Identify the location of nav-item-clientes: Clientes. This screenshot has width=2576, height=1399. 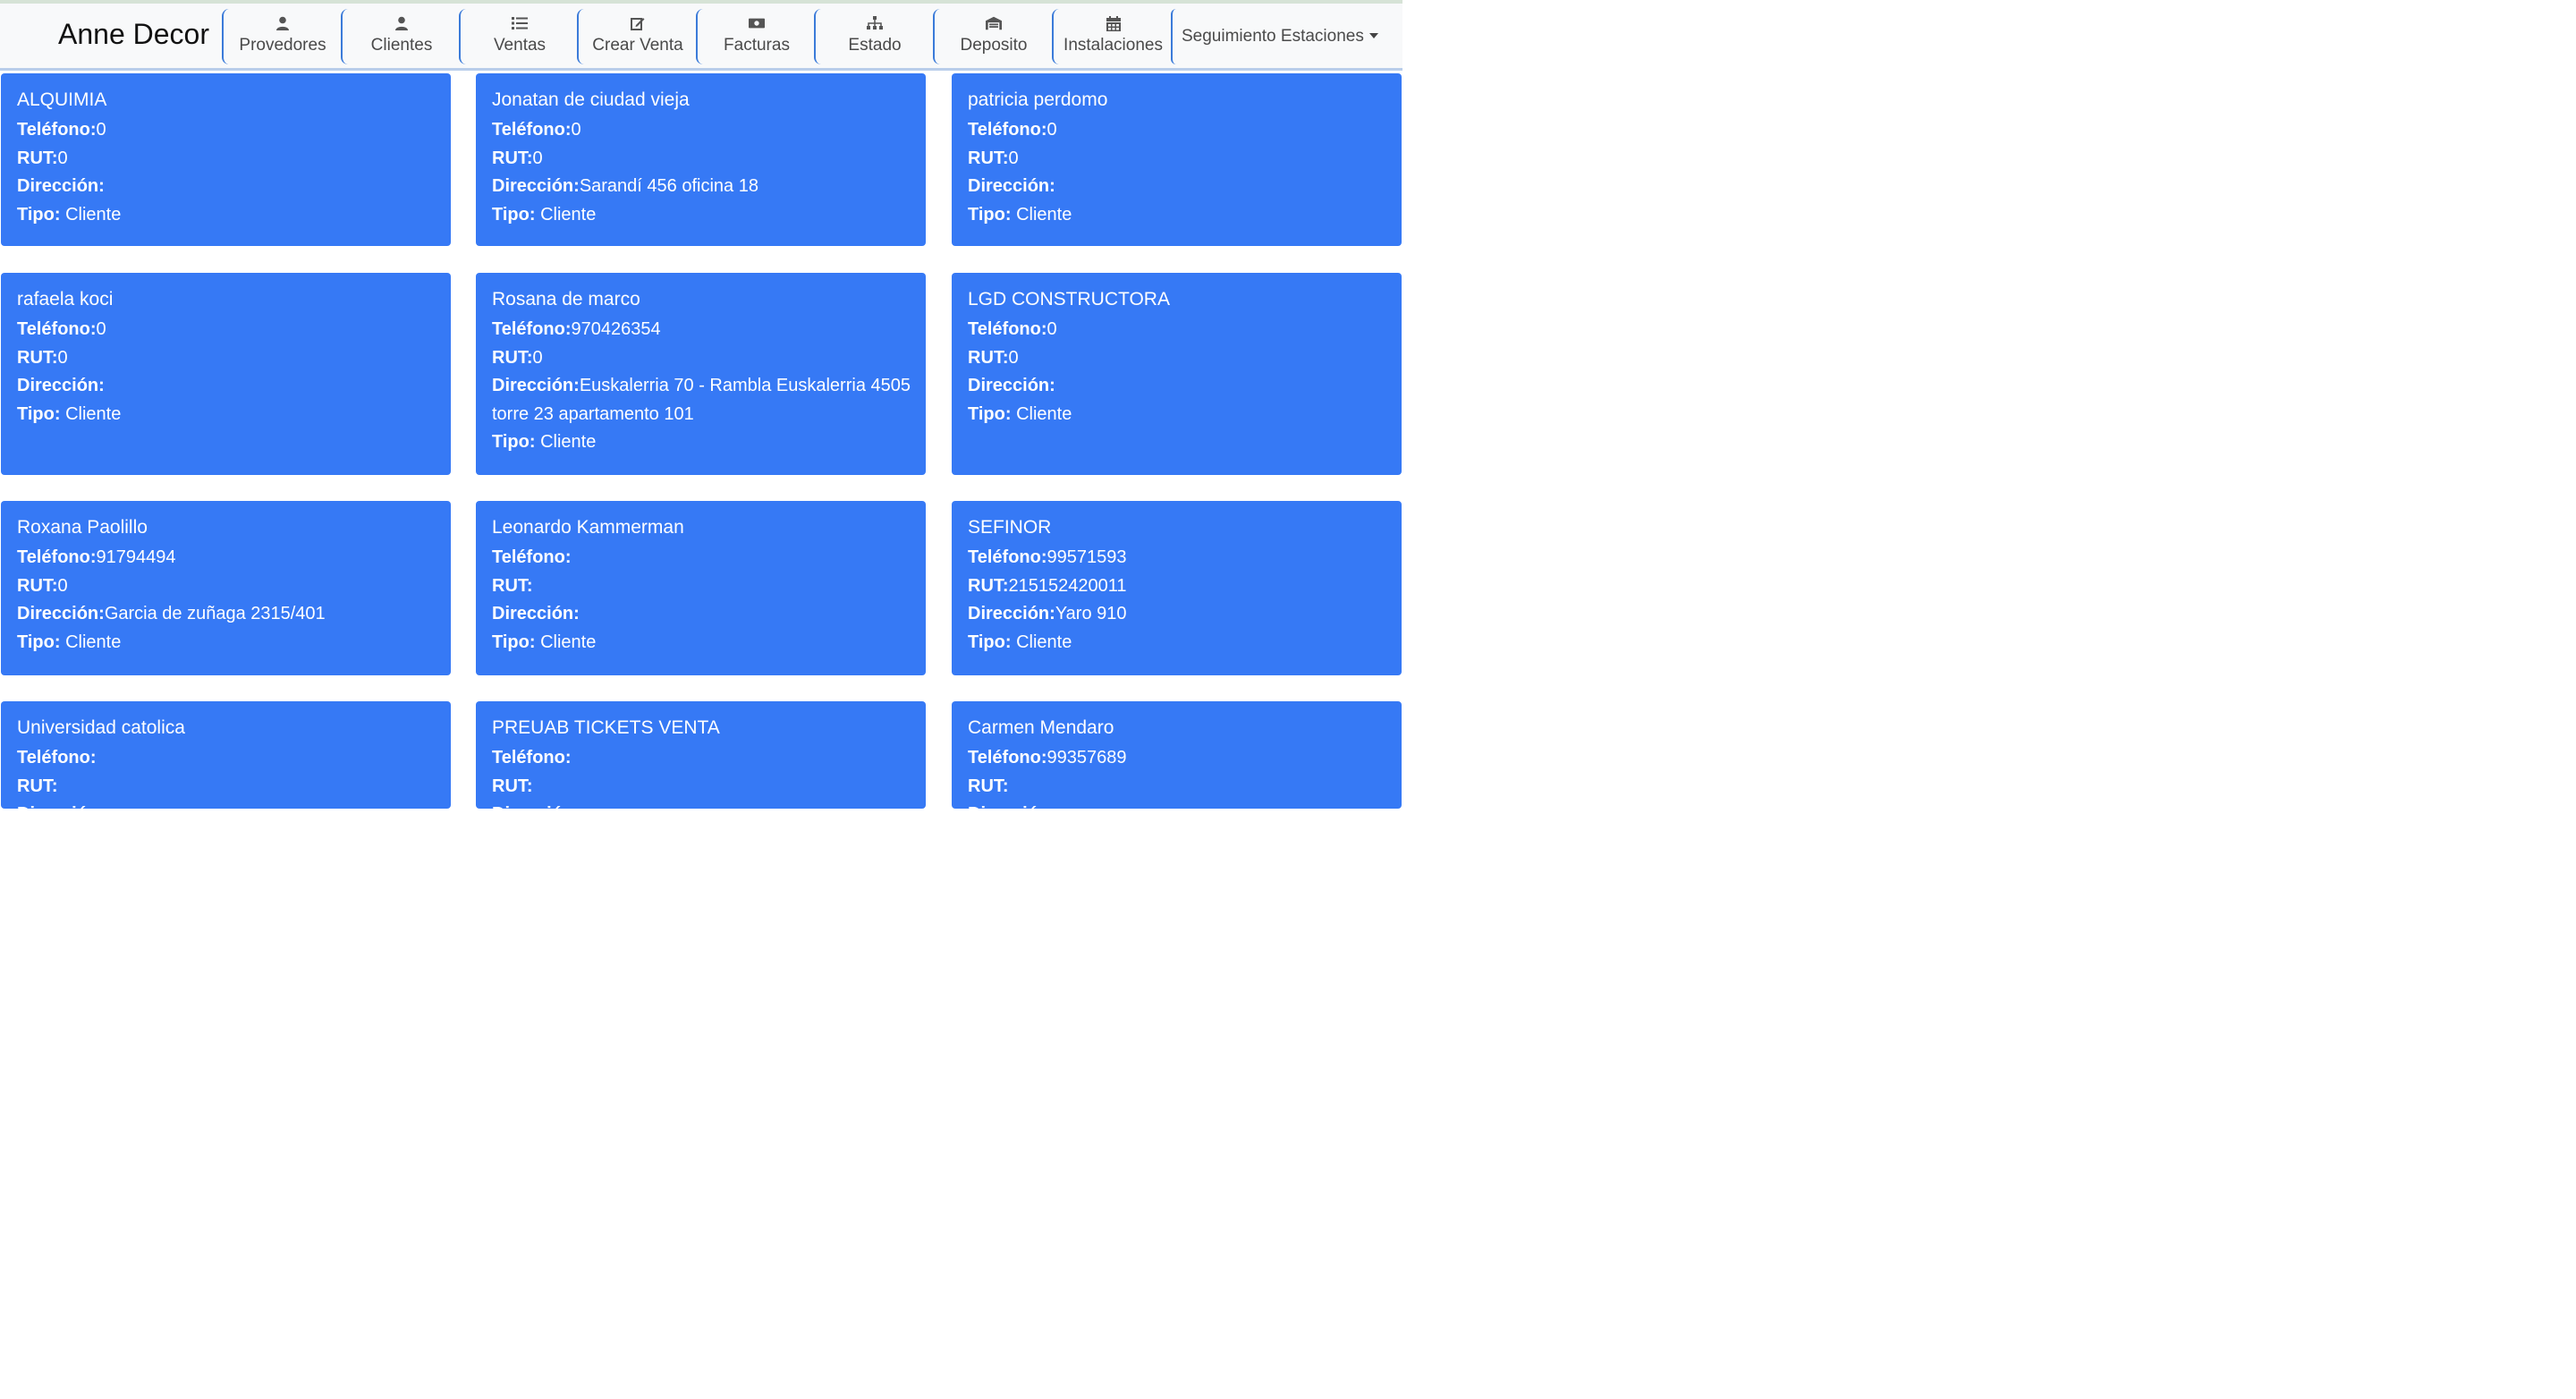
(401, 36).